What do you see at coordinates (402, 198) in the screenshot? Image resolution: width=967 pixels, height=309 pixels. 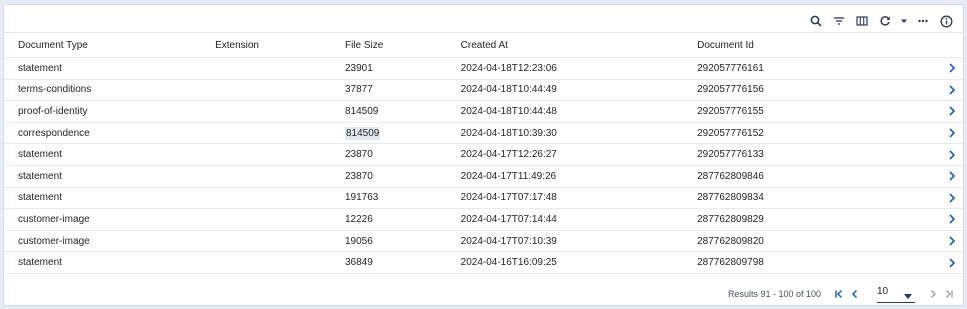 I see `cell-file-size: 191763` at bounding box center [402, 198].